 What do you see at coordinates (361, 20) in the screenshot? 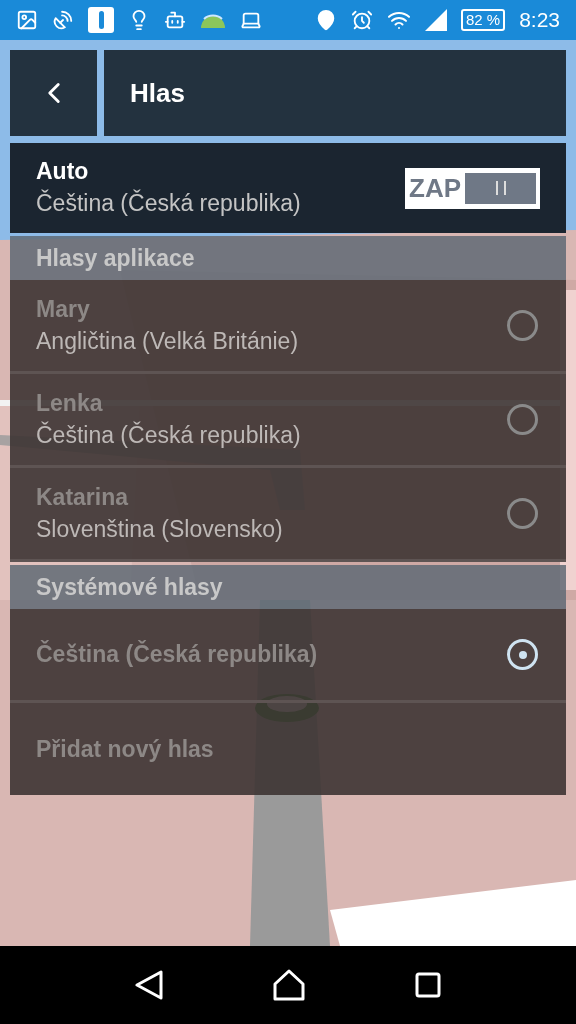
I see `alarm-icon` at bounding box center [361, 20].